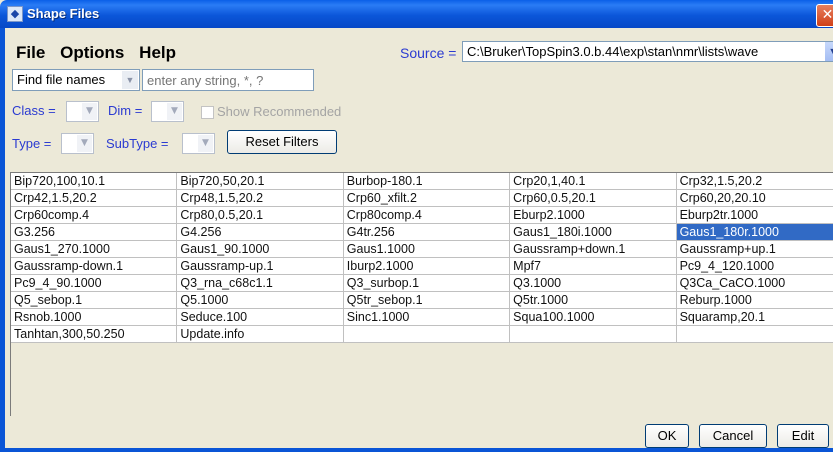  What do you see at coordinates (593, 181) in the screenshot?
I see `table-cell: Crp20,1,40.1` at bounding box center [593, 181].